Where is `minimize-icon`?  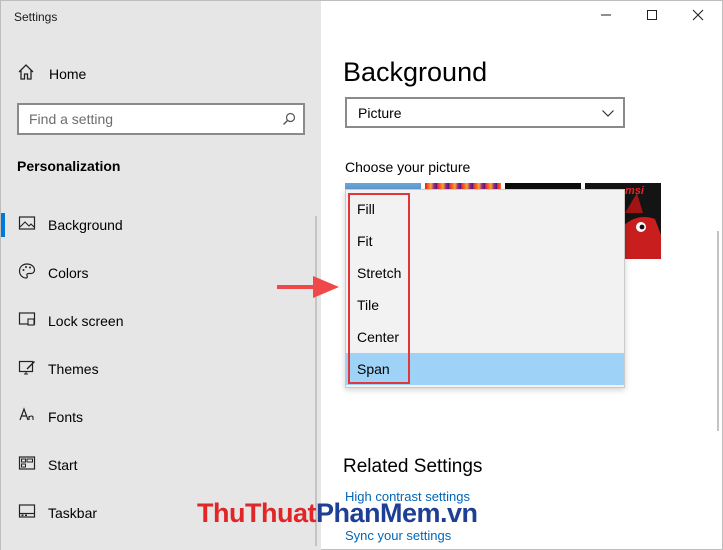
minimize-icon is located at coordinates (606, 17).